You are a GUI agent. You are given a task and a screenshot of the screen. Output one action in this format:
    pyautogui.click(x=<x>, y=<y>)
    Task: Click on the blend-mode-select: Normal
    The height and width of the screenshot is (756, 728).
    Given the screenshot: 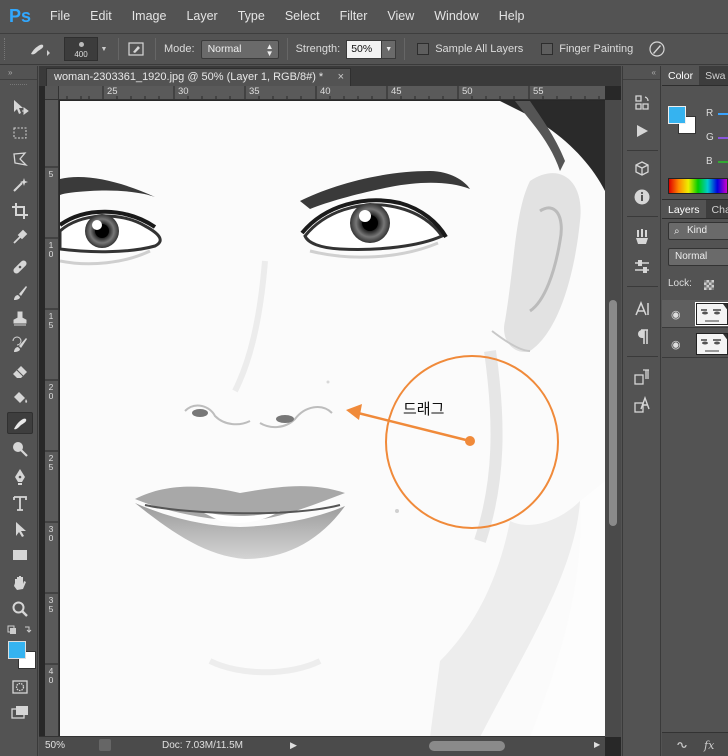 What is the action you would take?
    pyautogui.click(x=698, y=257)
    